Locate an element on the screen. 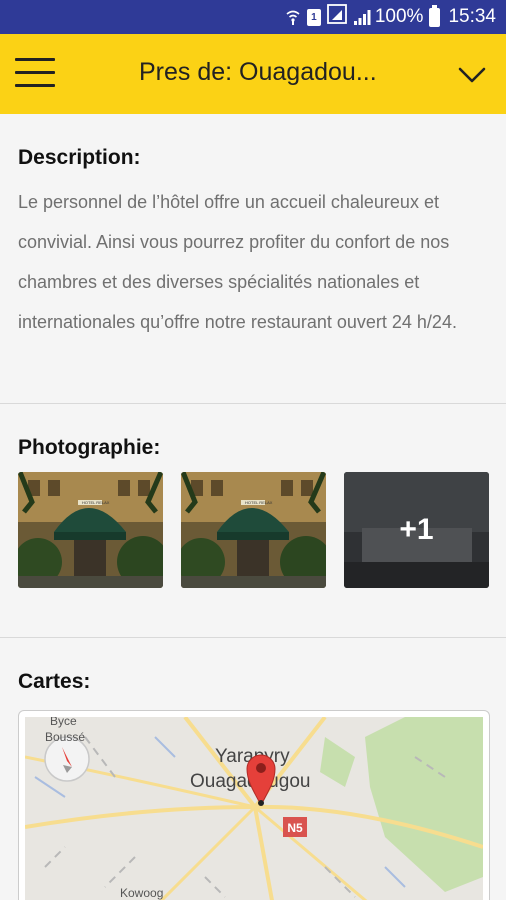 The image size is (506, 900). sim-icon: 1 is located at coordinates (313, 17).